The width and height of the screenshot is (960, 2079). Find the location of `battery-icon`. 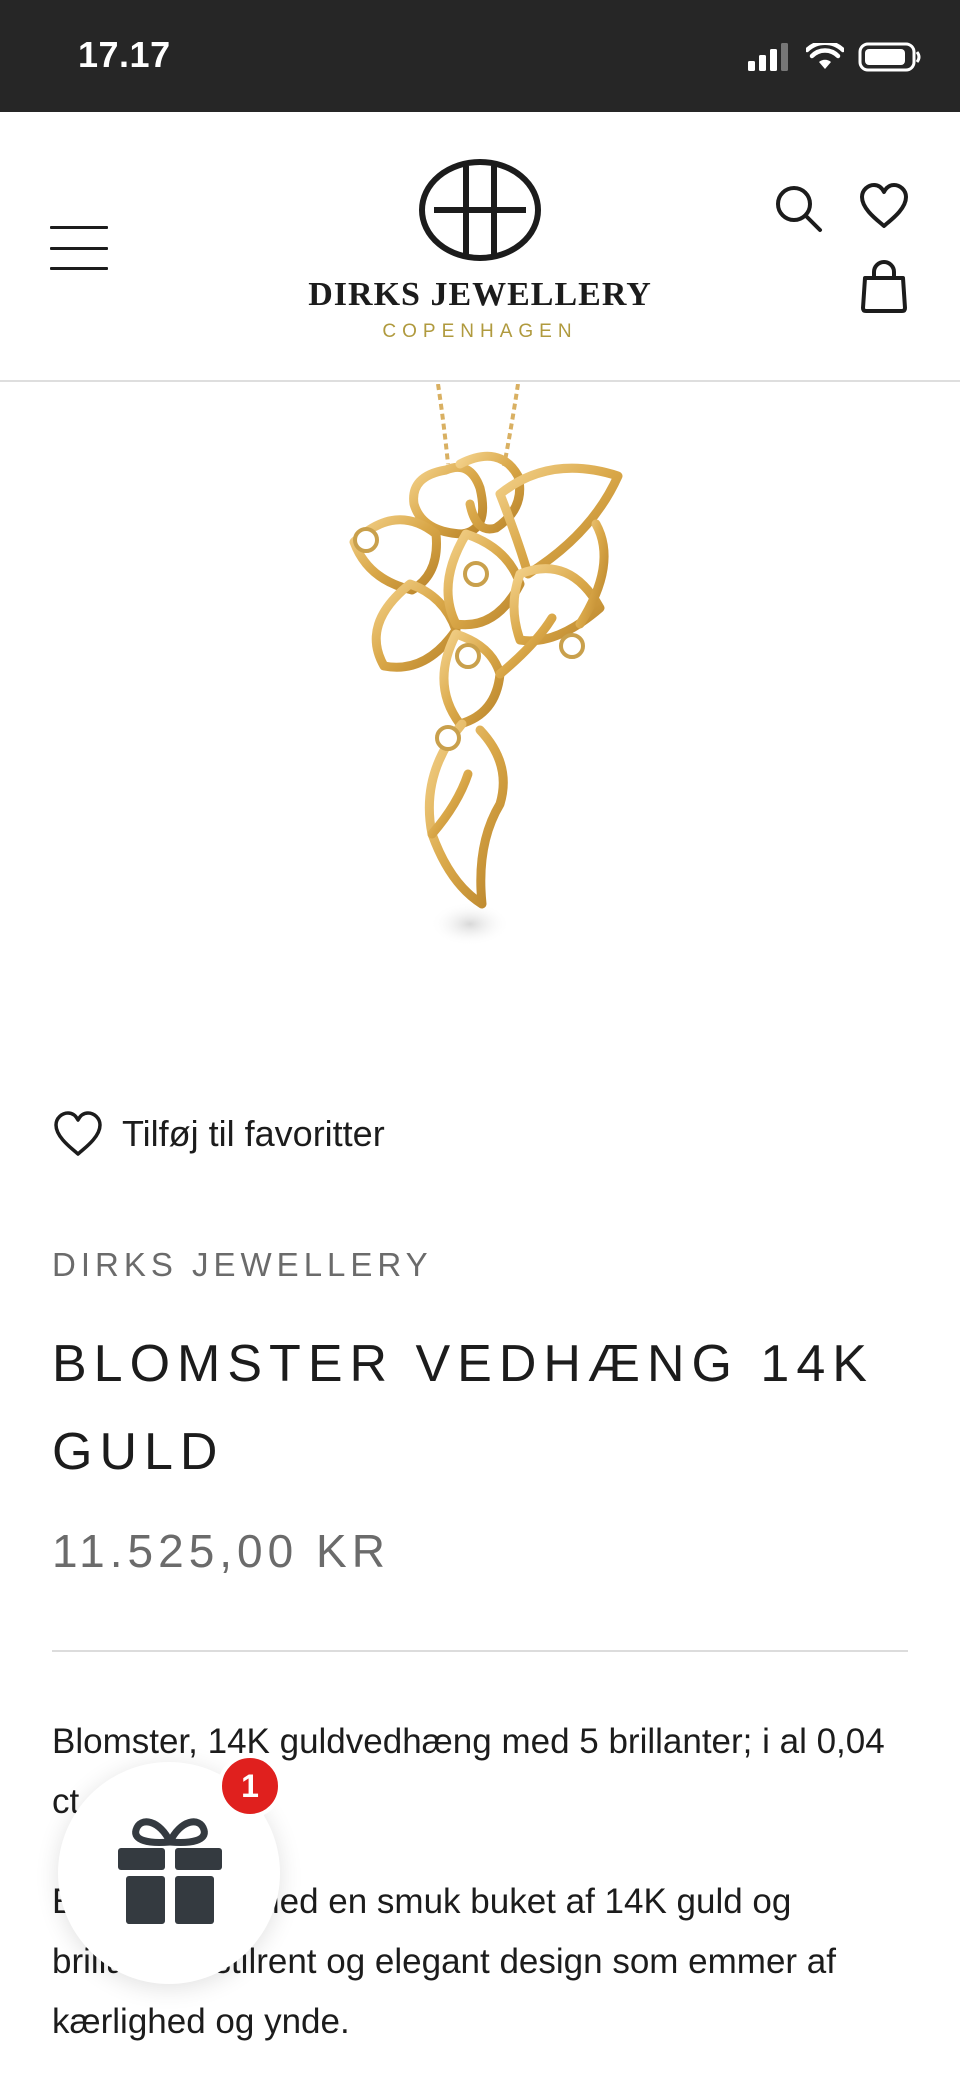

battery-icon is located at coordinates (889, 57).